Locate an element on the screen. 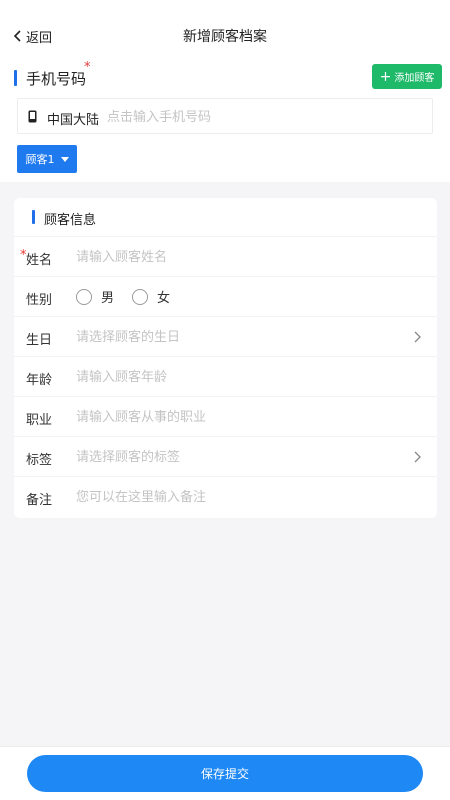 Image resolution: width=450 pixels, height=800 pixels. tags-row: 标签 is located at coordinates (225, 456).